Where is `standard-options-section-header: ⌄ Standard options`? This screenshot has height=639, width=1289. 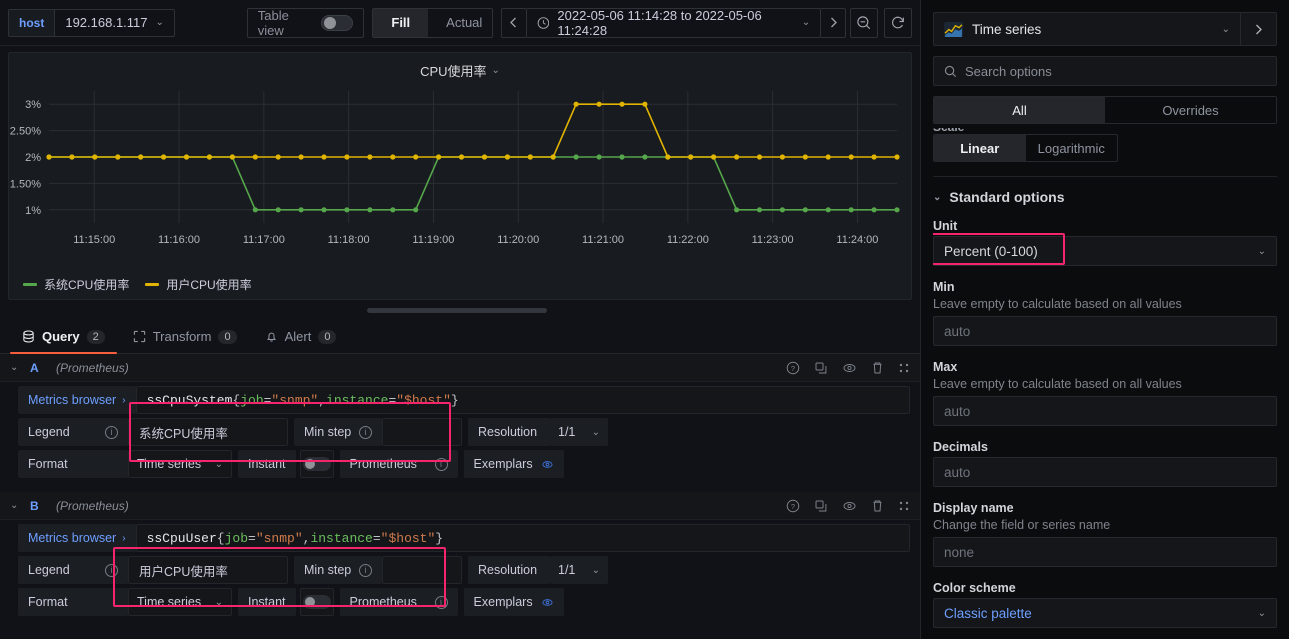 standard-options-section-header: ⌄ Standard options is located at coordinates (1105, 197).